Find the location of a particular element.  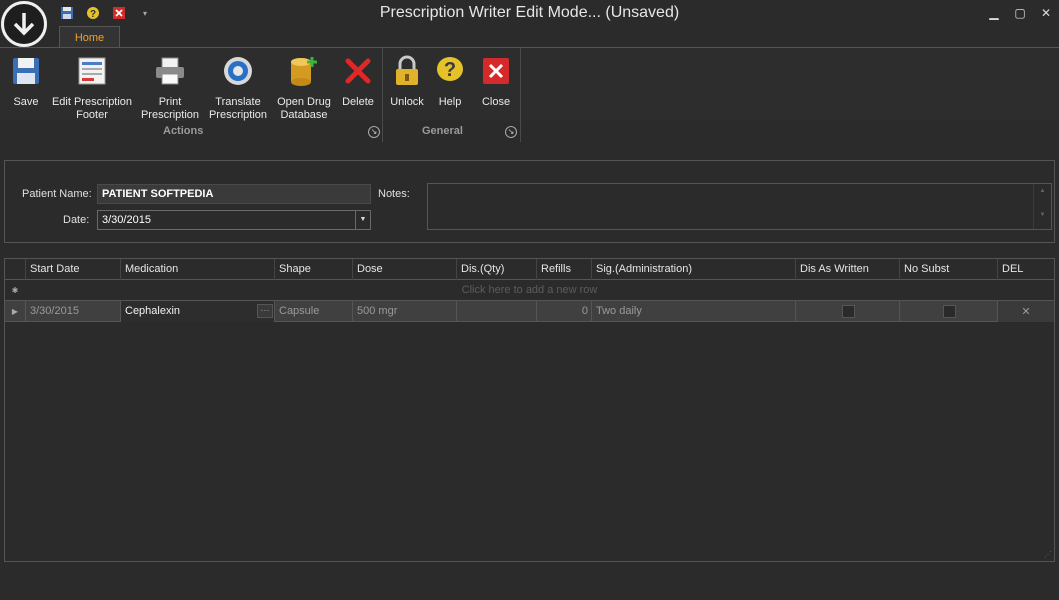

cell-refills: 0 is located at coordinates (564, 311).